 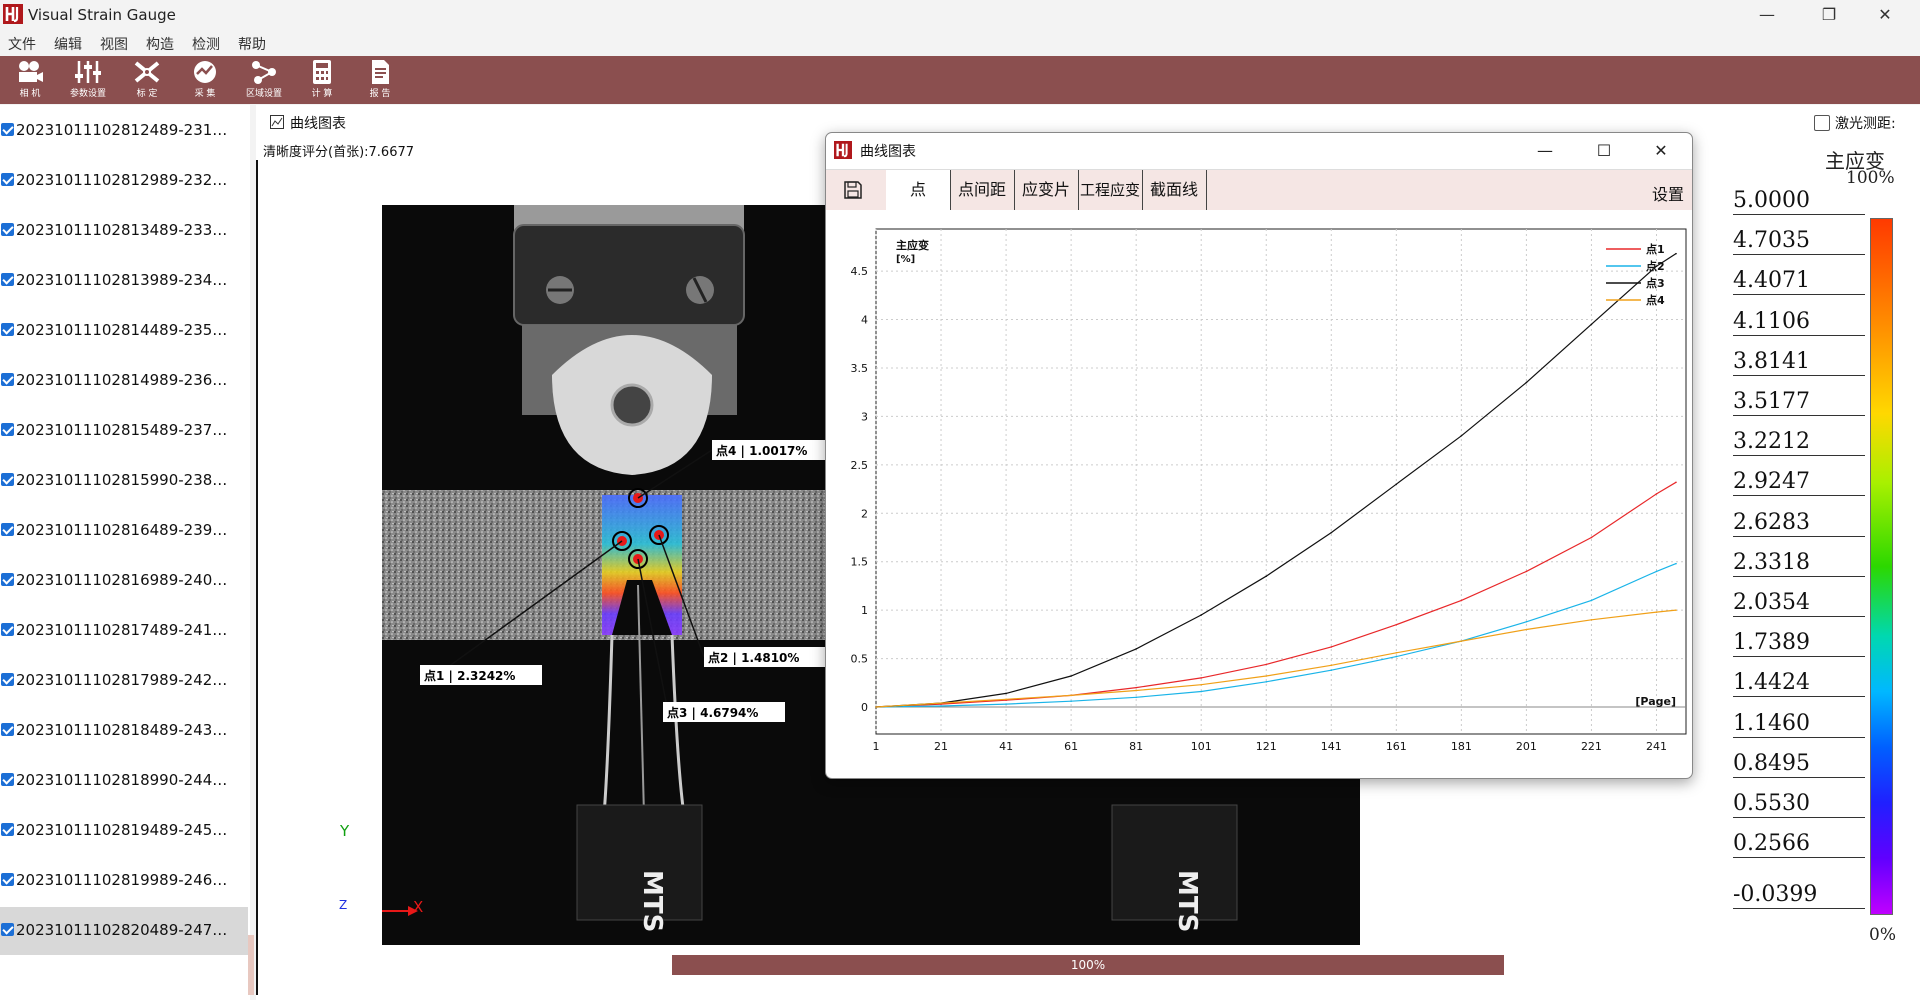 I want to click on tab-engineering-strain: 工程应变, so click(x=1110, y=190).